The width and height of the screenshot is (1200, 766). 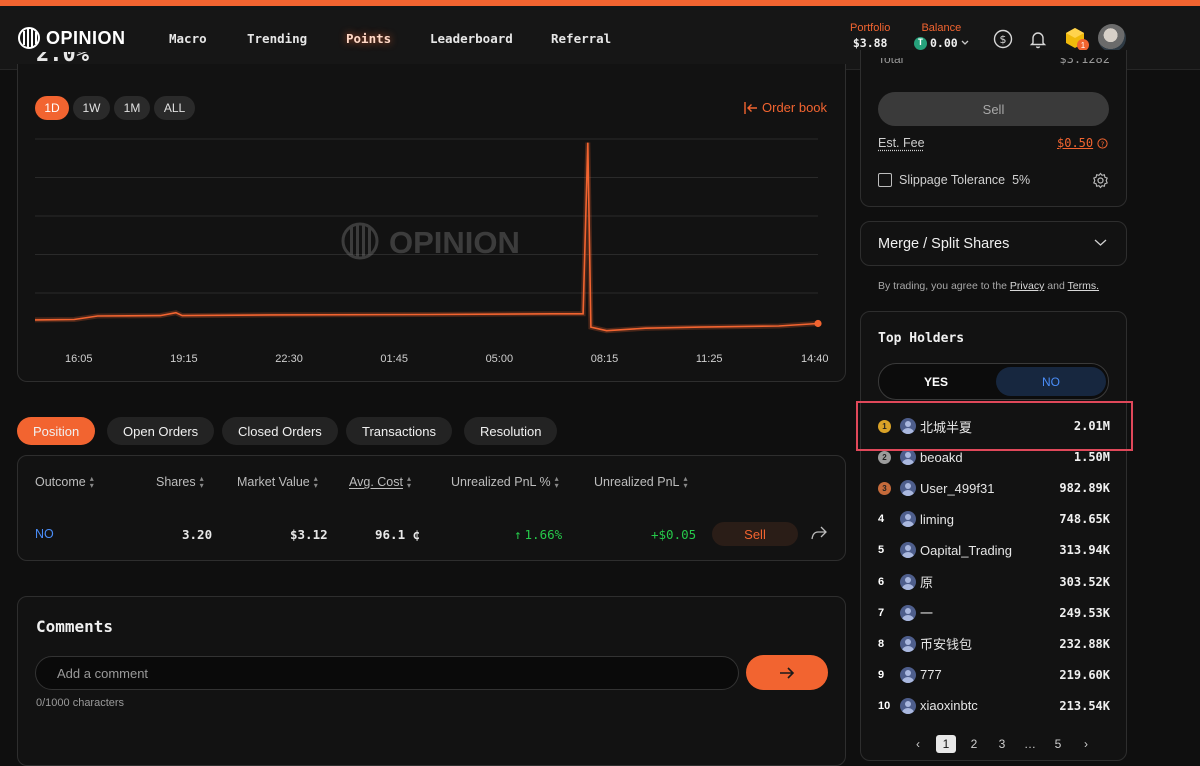 What do you see at coordinates (674, 534) in the screenshot?
I see `cell-pnl: +$0.05` at bounding box center [674, 534].